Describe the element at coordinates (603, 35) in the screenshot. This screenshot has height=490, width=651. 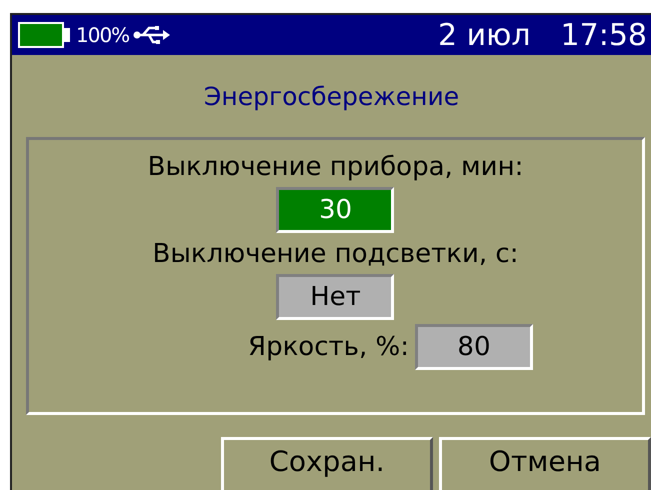
I see `status-time: 17:58` at that location.